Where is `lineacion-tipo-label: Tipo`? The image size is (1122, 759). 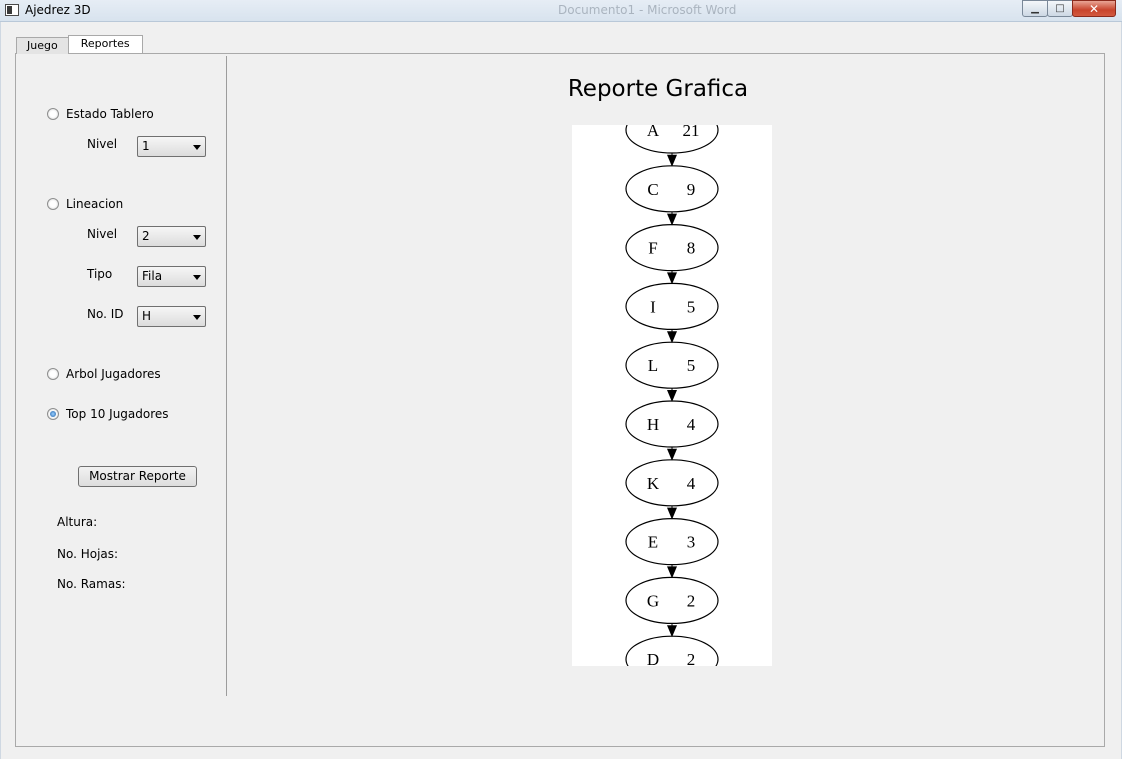 lineacion-tipo-label: Tipo is located at coordinates (100, 274).